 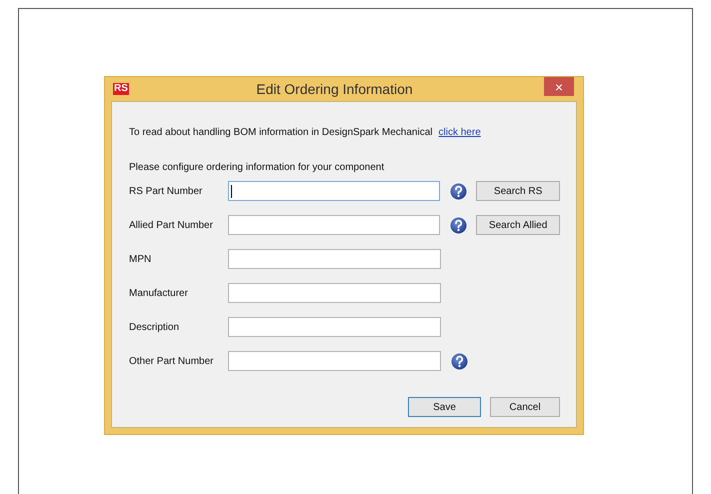 I want to click on field-label: MPN, so click(x=140, y=259).